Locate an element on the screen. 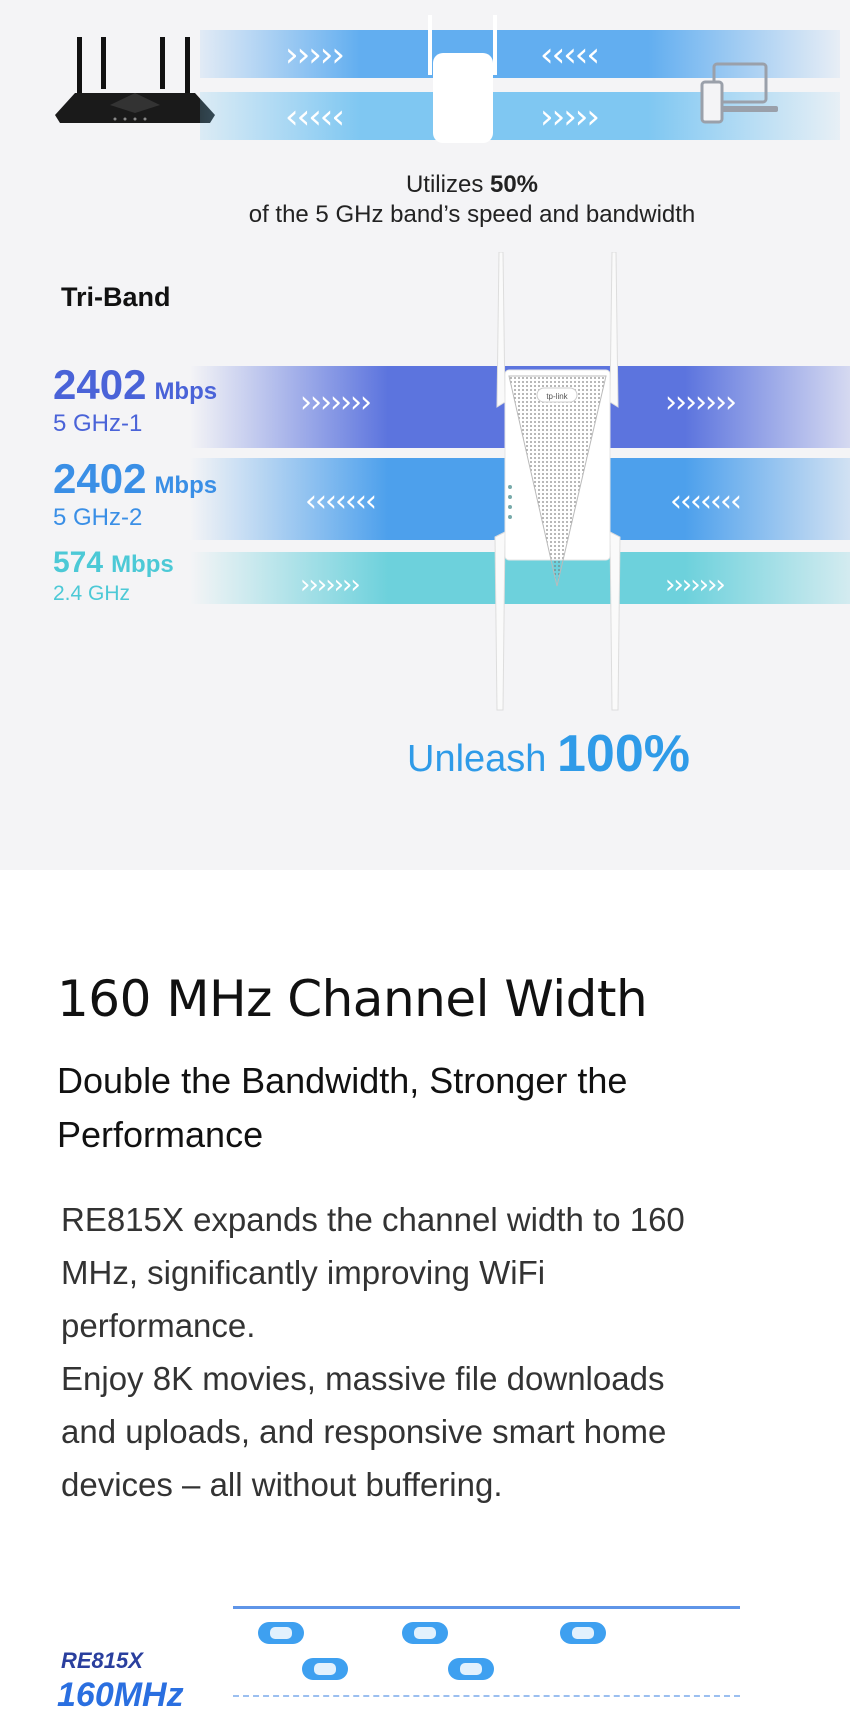 Image resolution: width=850 pixels, height=1715 pixels. band3-arrows-right-side: ››››››› is located at coordinates (695, 585).